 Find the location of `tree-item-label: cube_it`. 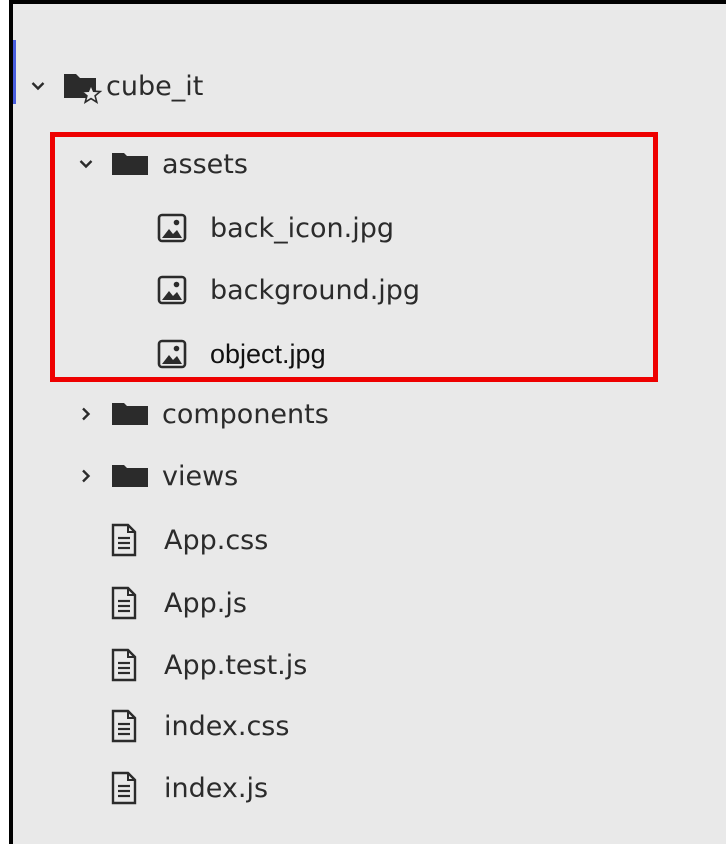

tree-item-label: cube_it is located at coordinates (155, 86).